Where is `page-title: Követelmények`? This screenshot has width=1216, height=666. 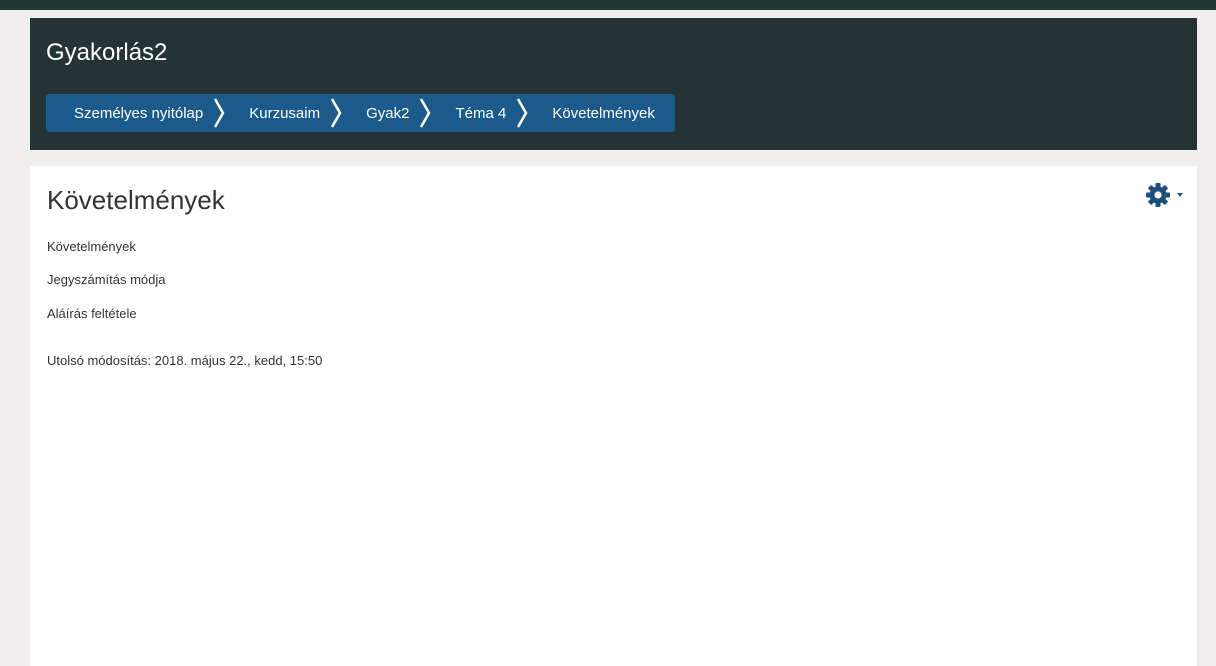
page-title: Követelmények is located at coordinates (136, 200).